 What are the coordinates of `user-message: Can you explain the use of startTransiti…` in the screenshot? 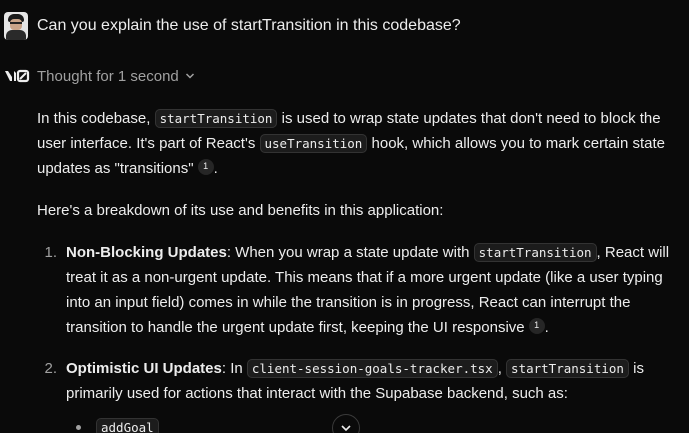 It's located at (232, 26).